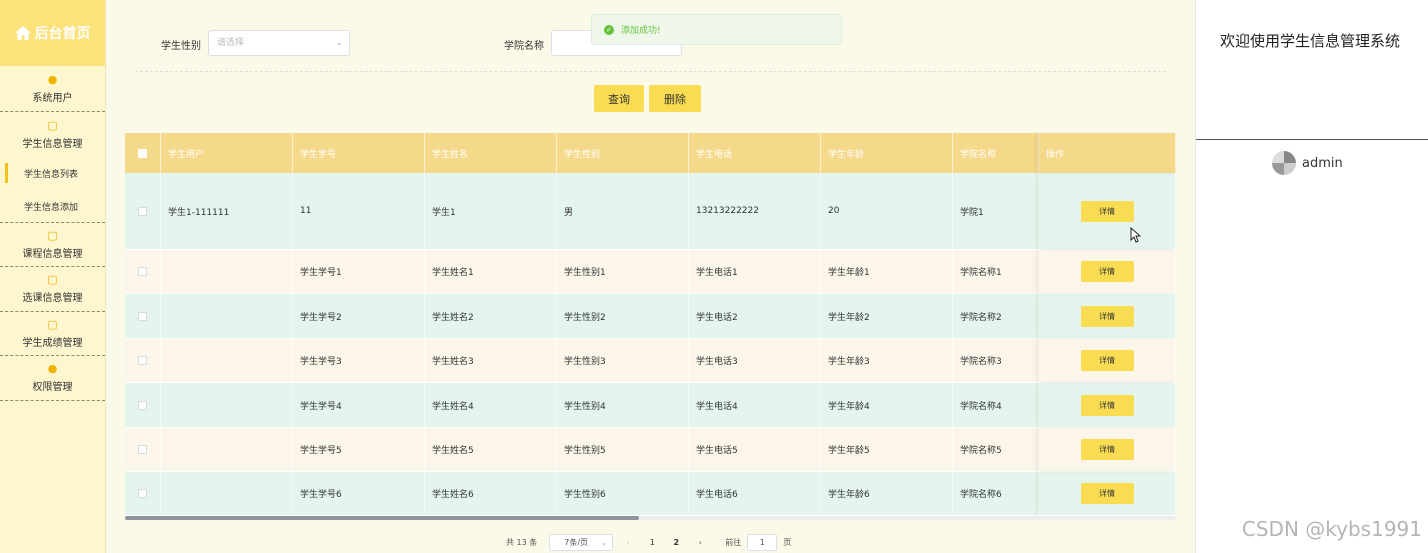 The width and height of the screenshot is (1428, 553). I want to click on column-header: 学生用户, so click(227, 153).